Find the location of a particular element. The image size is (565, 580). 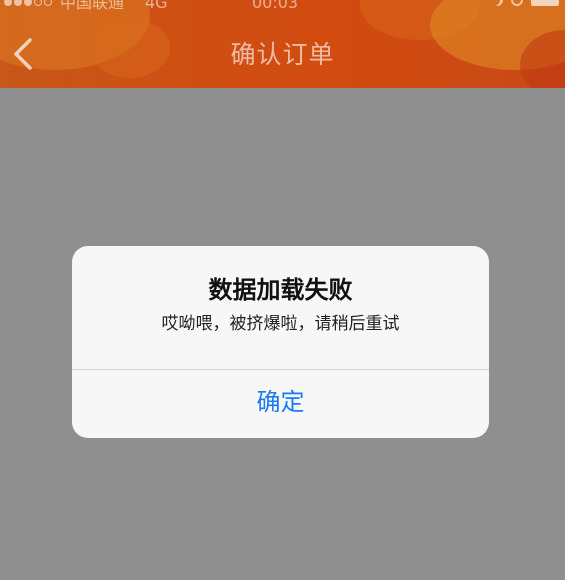

do-not-disturb-icon is located at coordinates (497, 3).